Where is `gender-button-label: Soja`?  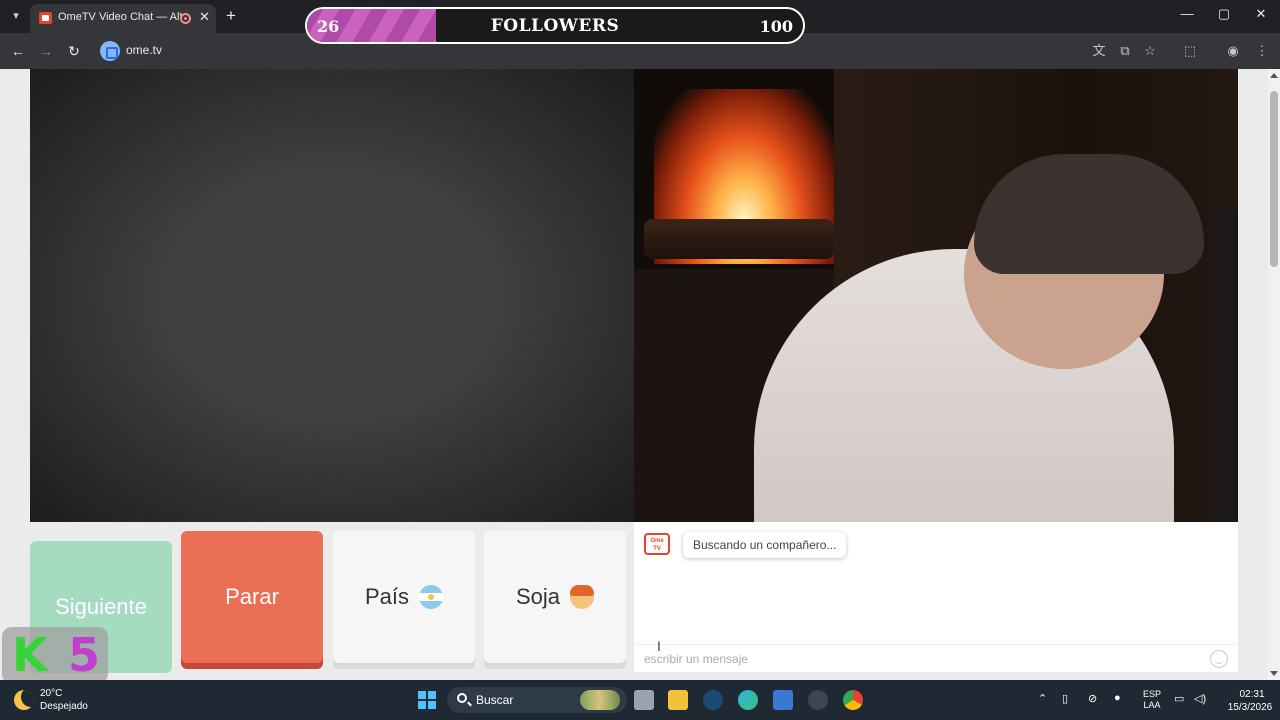
gender-button-label: Soja is located at coordinates (538, 596).